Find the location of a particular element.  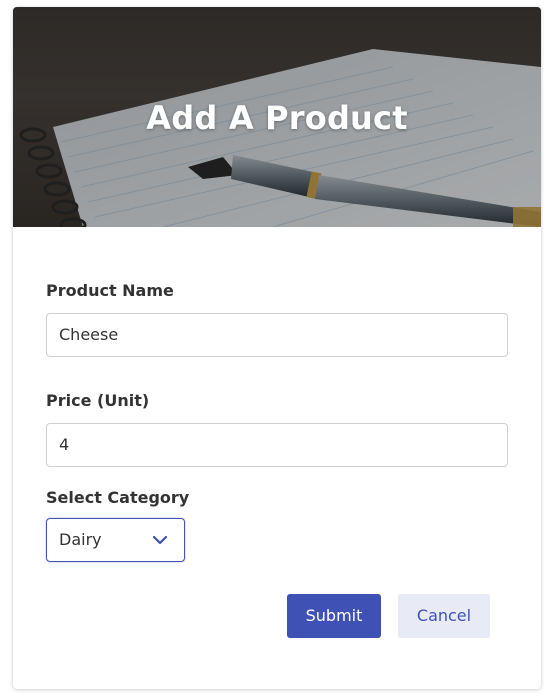

category-selected-value: Dairy is located at coordinates (80, 539).